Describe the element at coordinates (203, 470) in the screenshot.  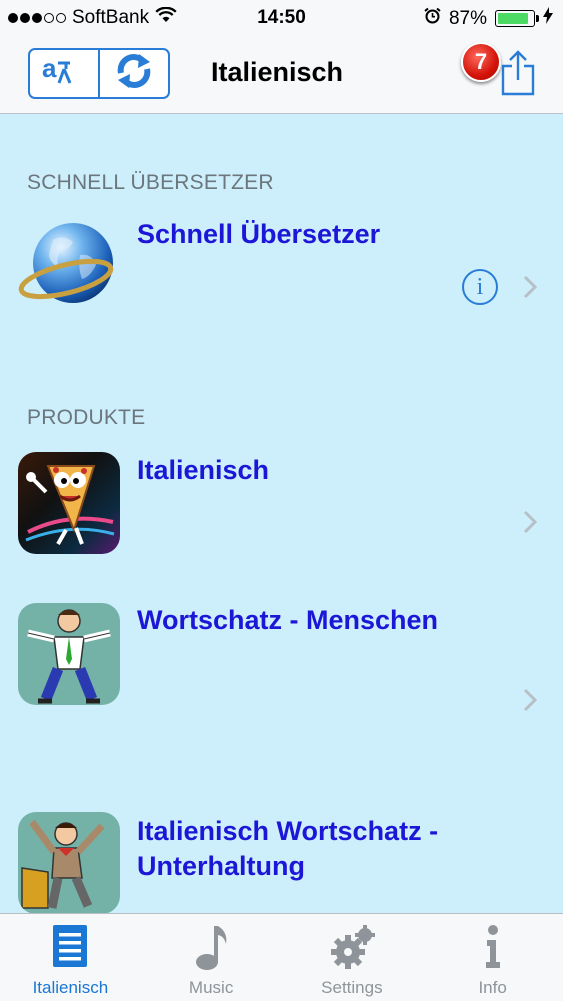
I see `product-title: Italienisch` at that location.